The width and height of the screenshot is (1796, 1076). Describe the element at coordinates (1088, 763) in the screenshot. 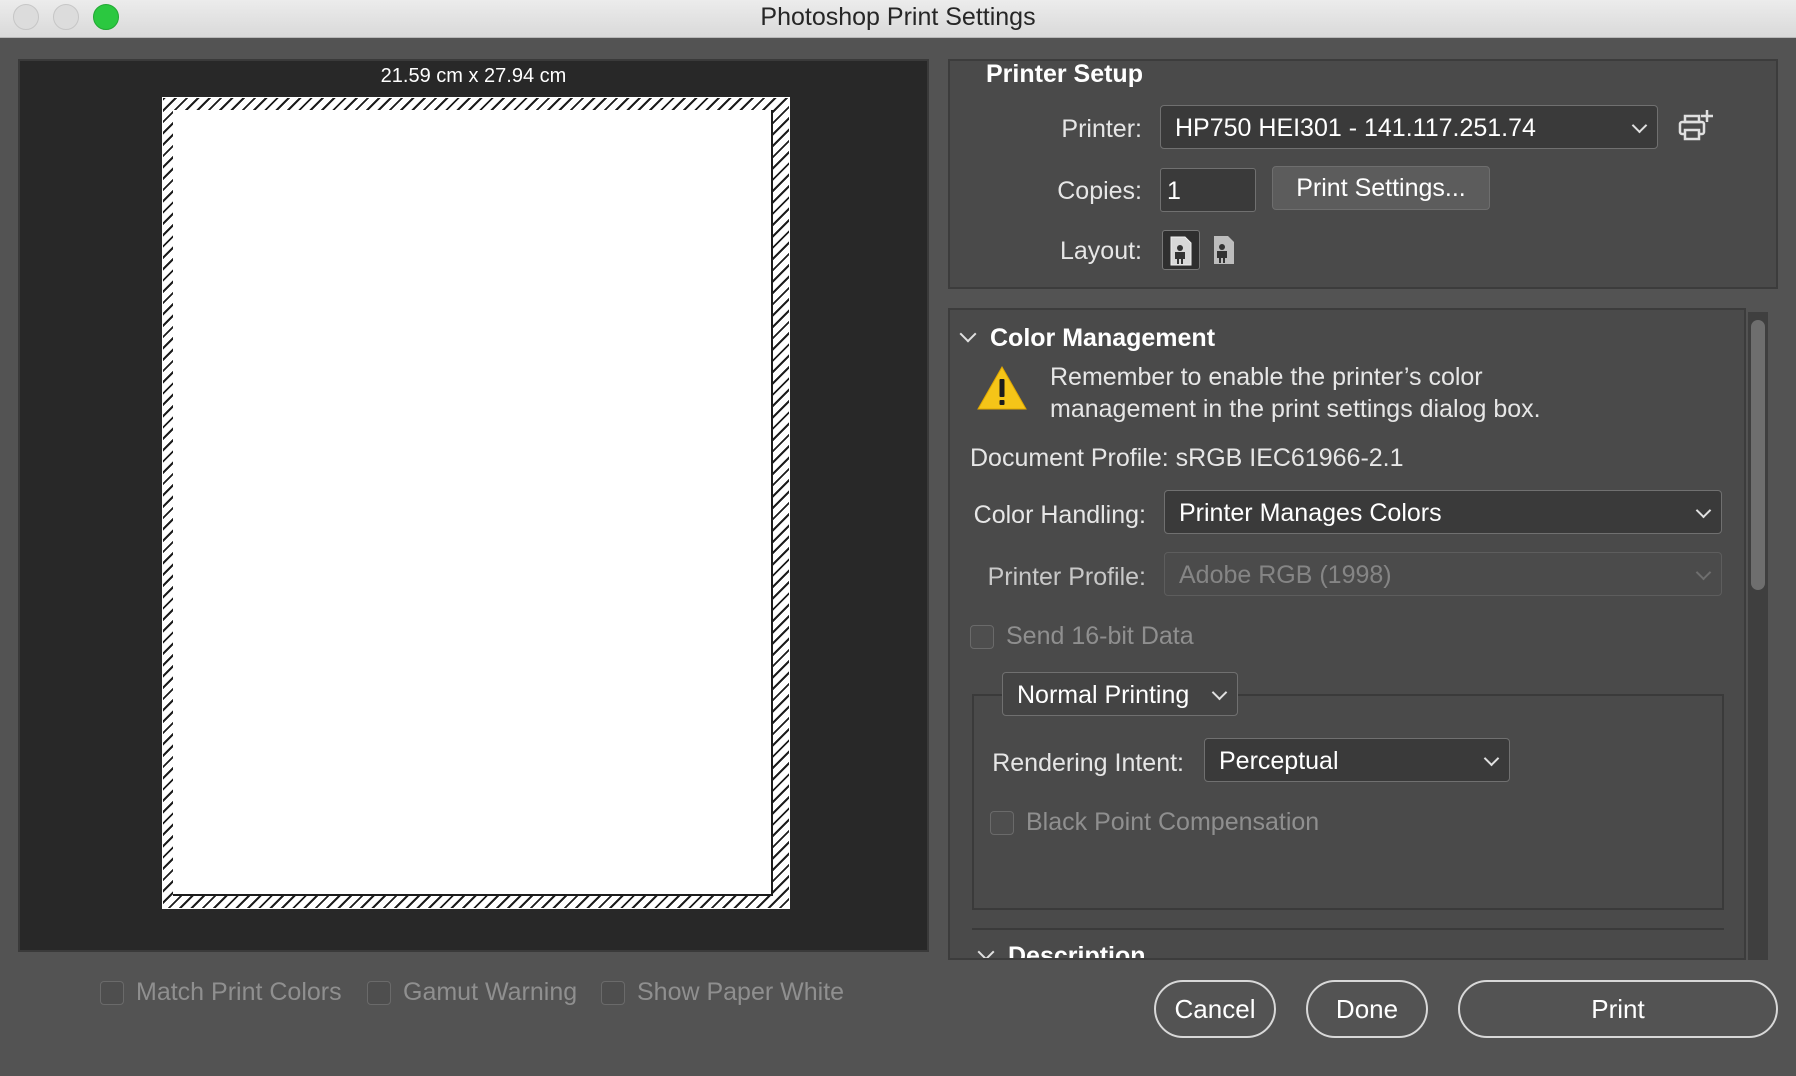

I see `rendering-intent-label: Rendering Intent:` at that location.